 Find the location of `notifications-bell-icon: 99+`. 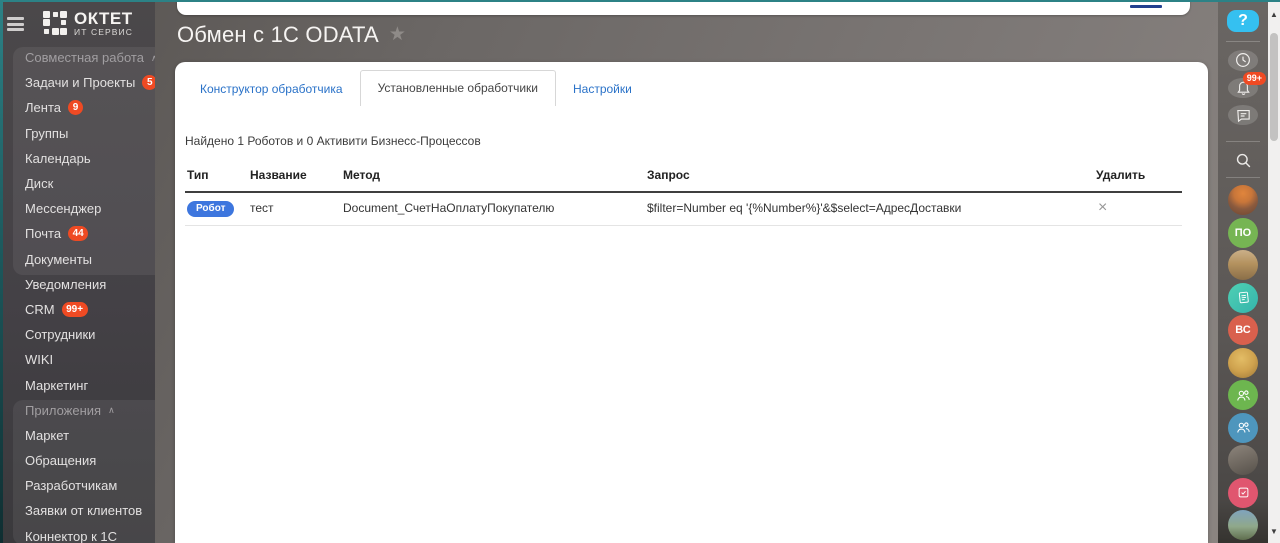

notifications-bell-icon: 99+ is located at coordinates (1247, 84).